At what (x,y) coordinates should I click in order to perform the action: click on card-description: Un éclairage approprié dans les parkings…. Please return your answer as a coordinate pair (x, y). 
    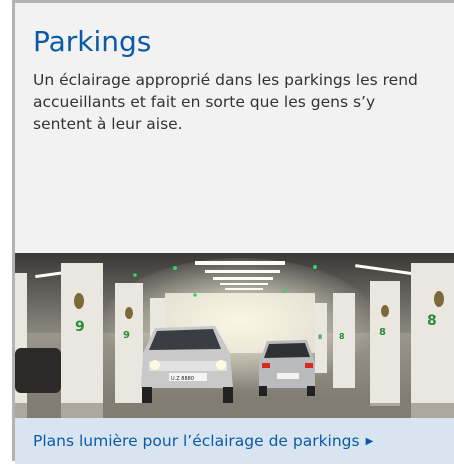
    Looking at the image, I should click on (225, 102).